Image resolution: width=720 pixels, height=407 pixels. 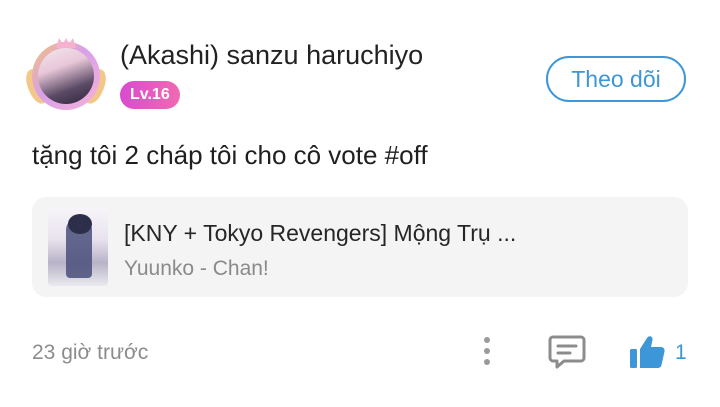 I want to click on level-badge: Lv.16, so click(x=150, y=95).